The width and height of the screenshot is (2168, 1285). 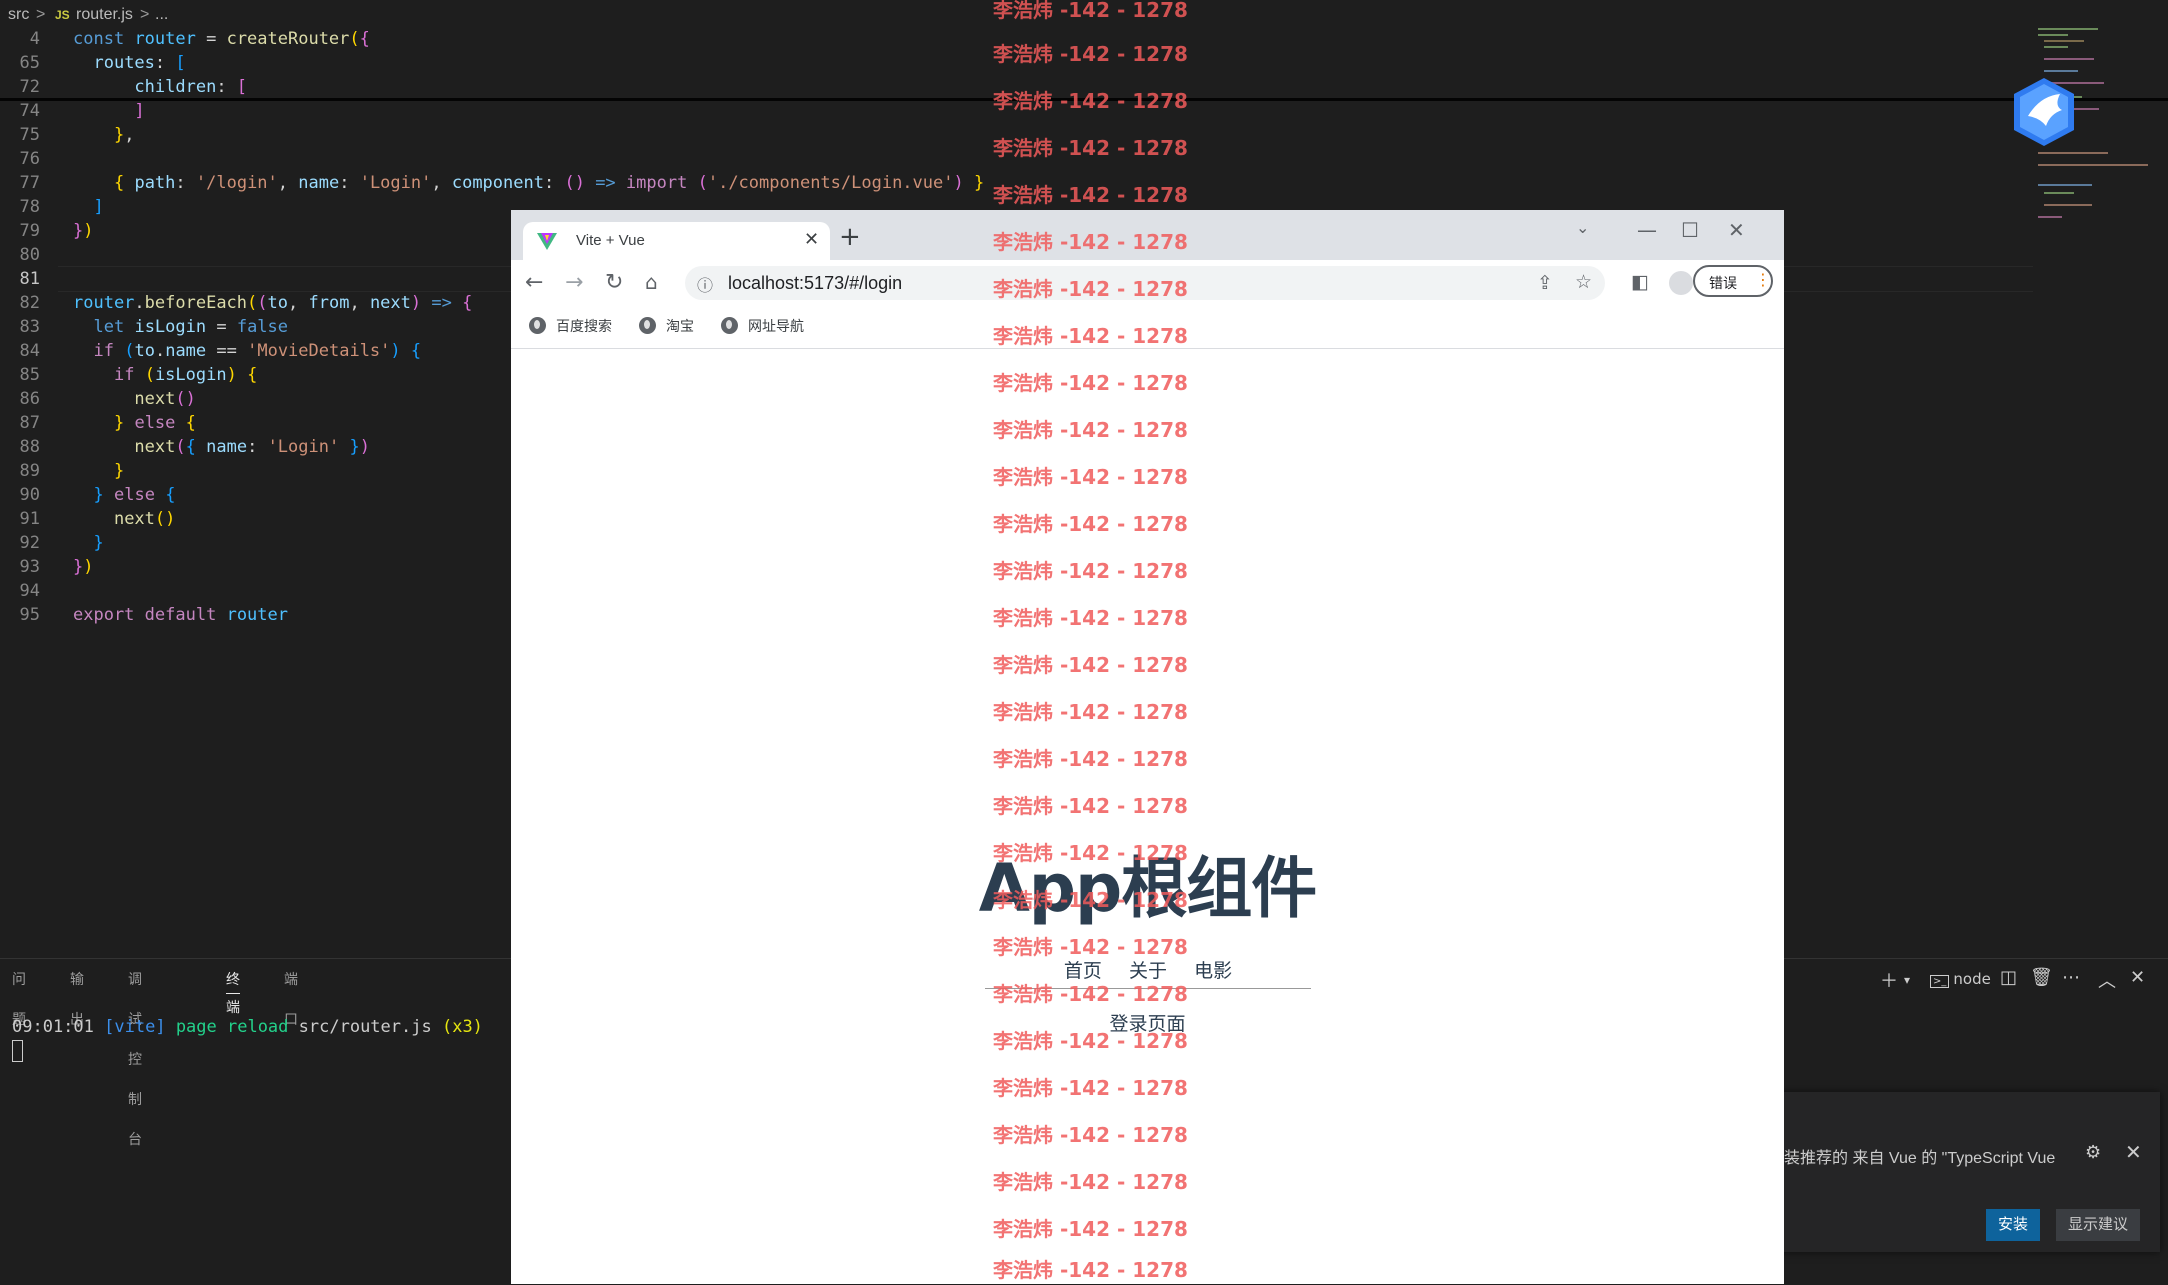 I want to click on line-number: 89, so click(x=29, y=471).